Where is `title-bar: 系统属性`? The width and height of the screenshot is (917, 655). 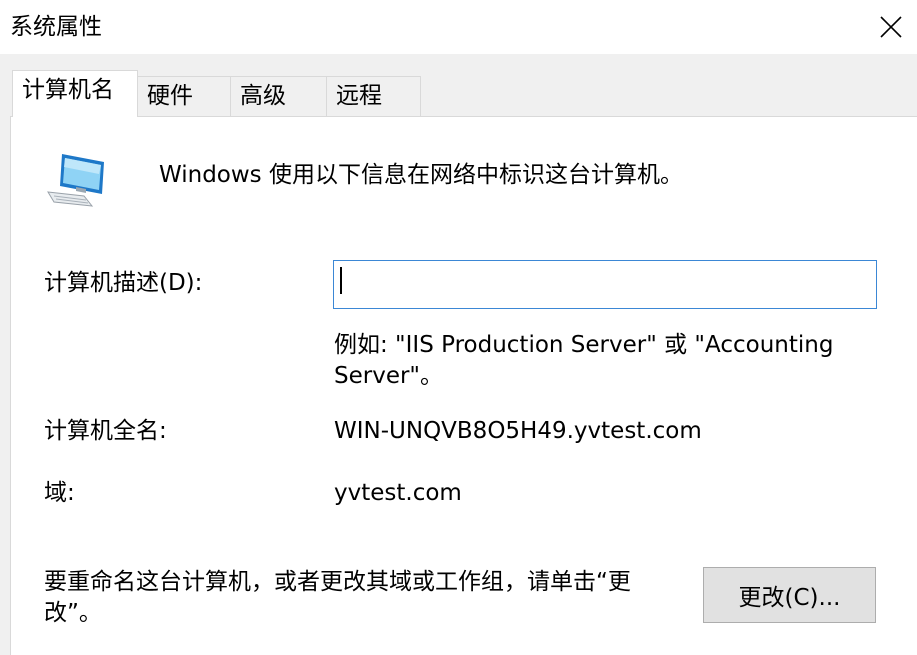 title-bar: 系统属性 is located at coordinates (458, 27).